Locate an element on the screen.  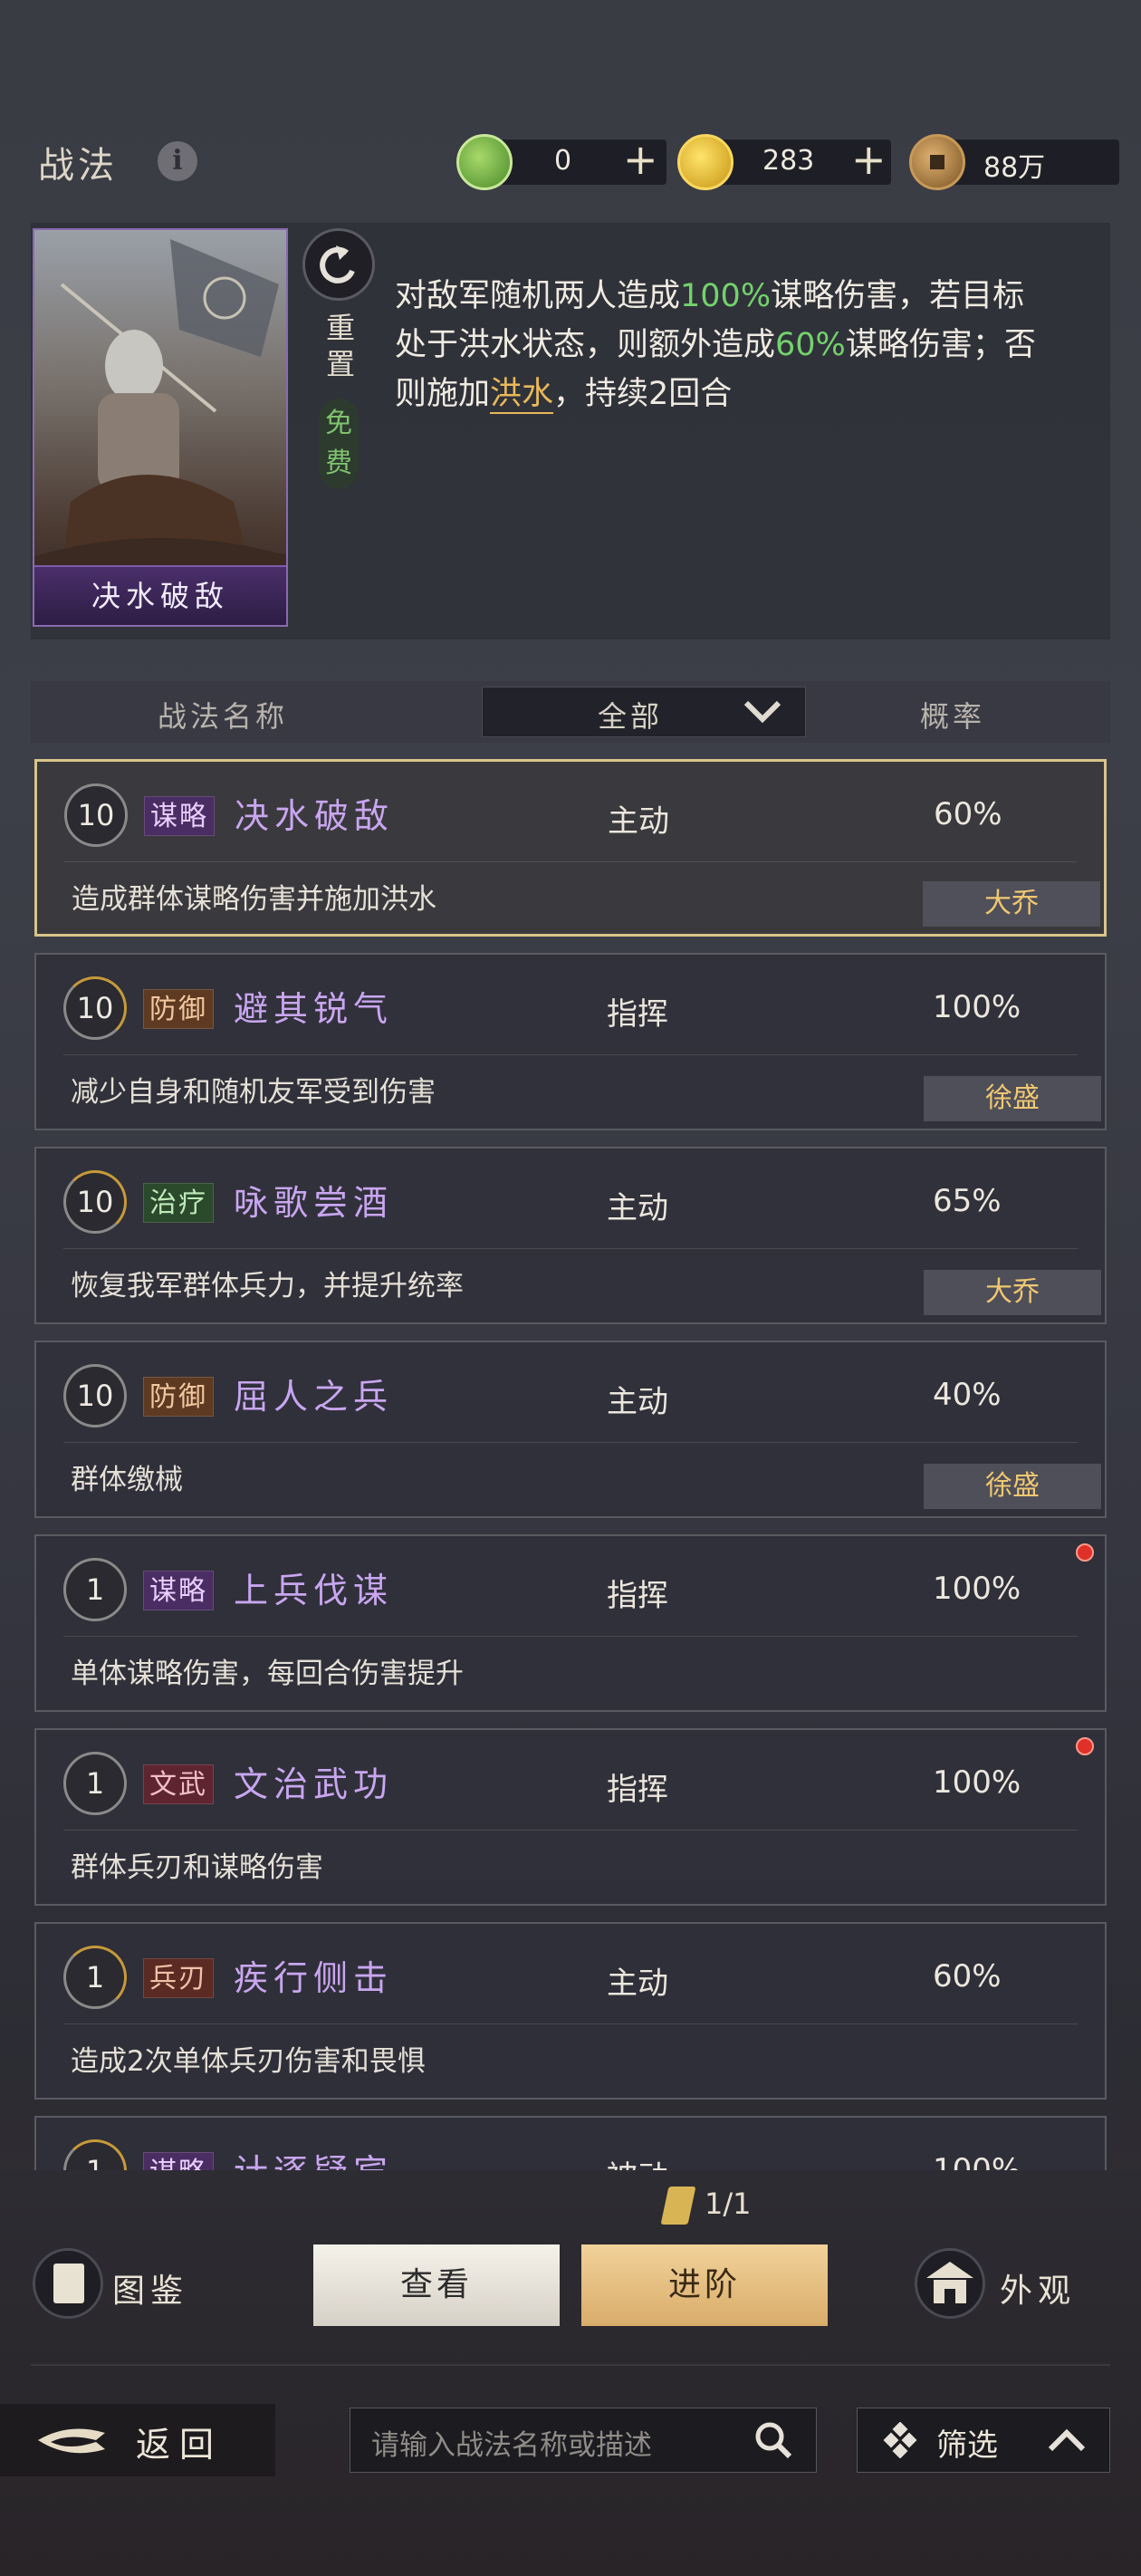
reset-button is located at coordinates (338, 264).